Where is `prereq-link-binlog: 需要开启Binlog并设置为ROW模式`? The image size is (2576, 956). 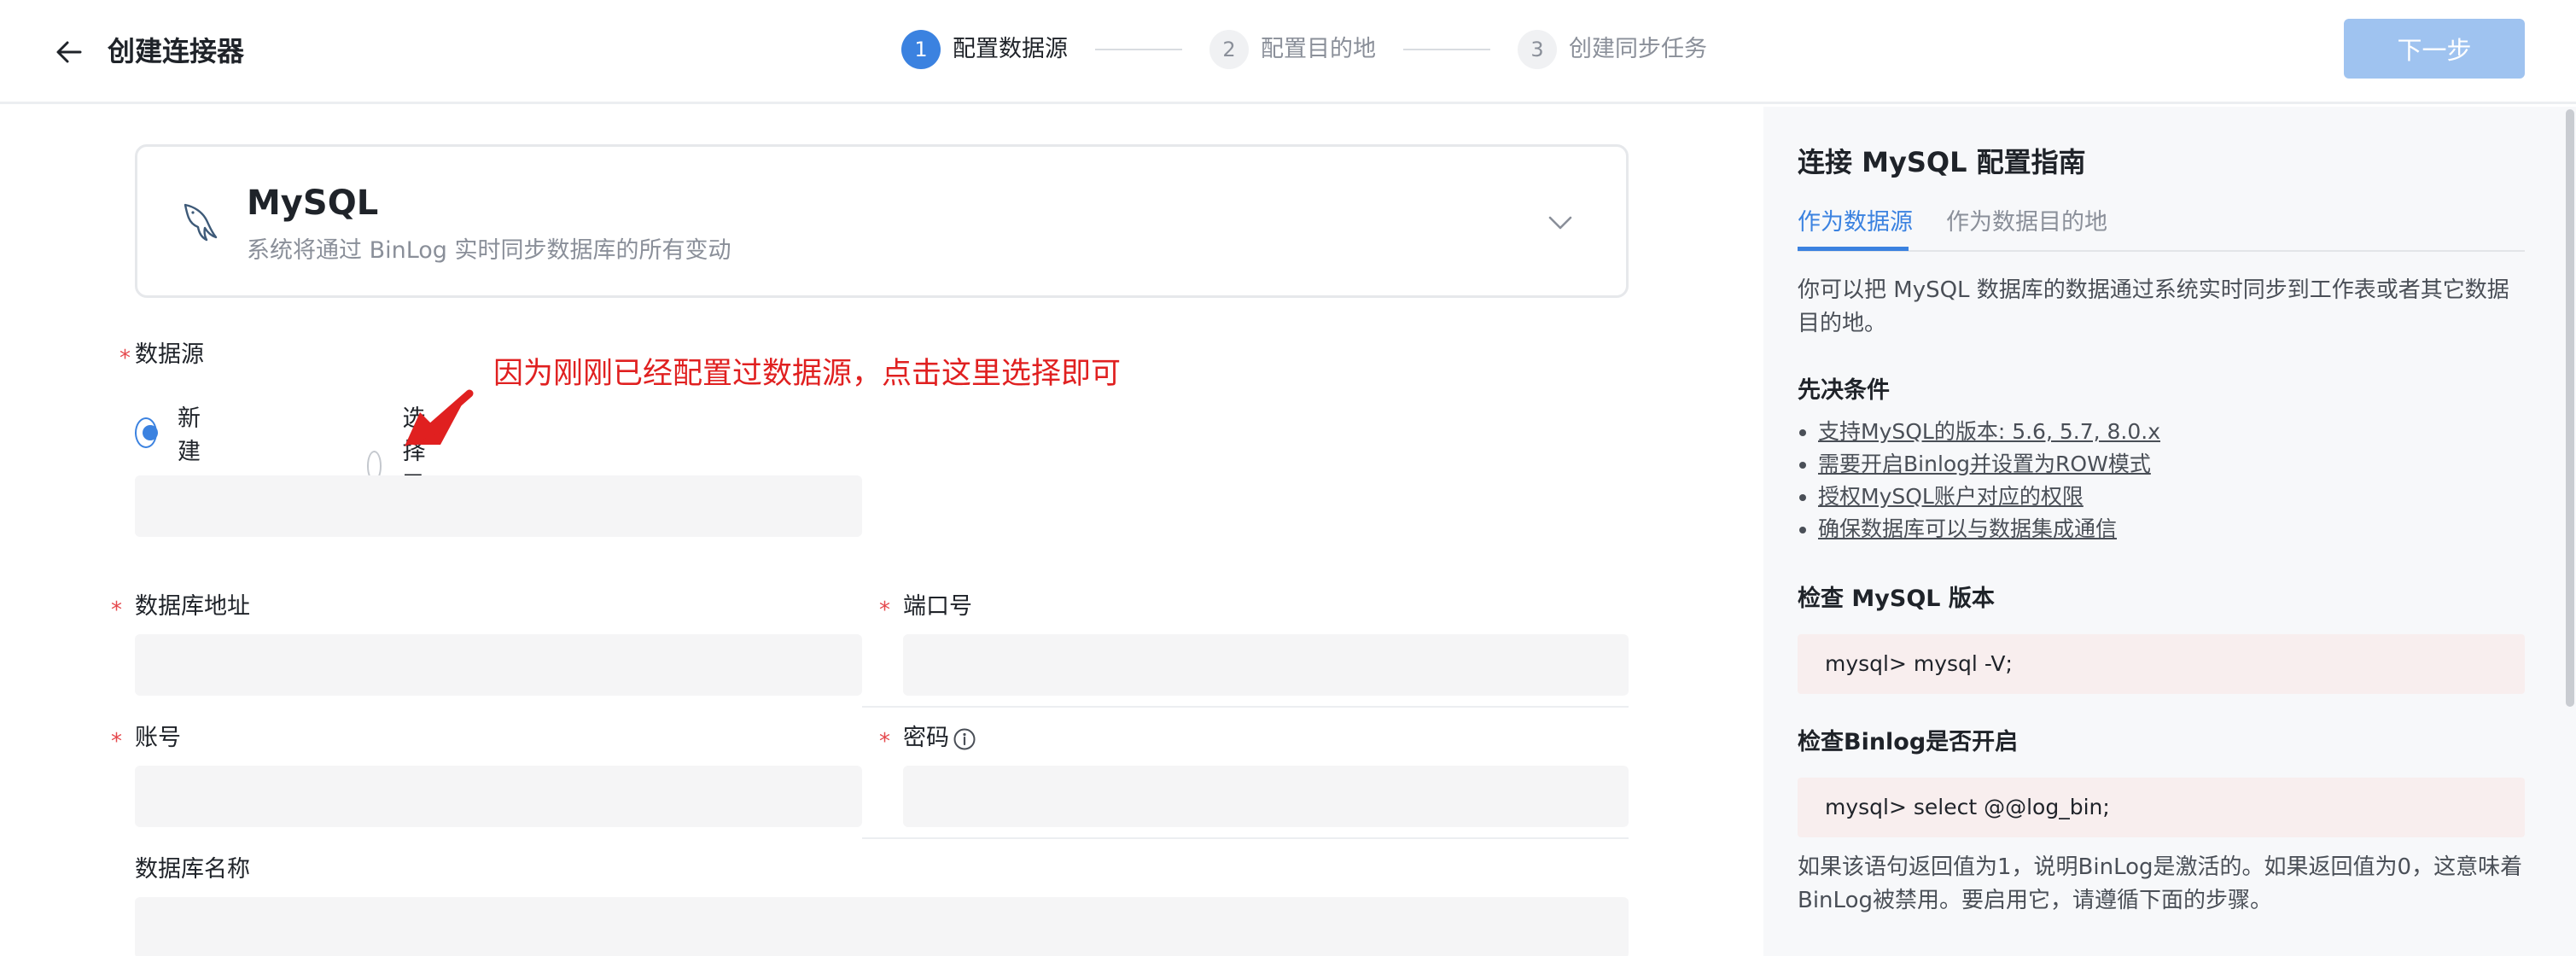 prereq-link-binlog: 需要开启Binlog并设置为ROW模式 is located at coordinates (1984, 464).